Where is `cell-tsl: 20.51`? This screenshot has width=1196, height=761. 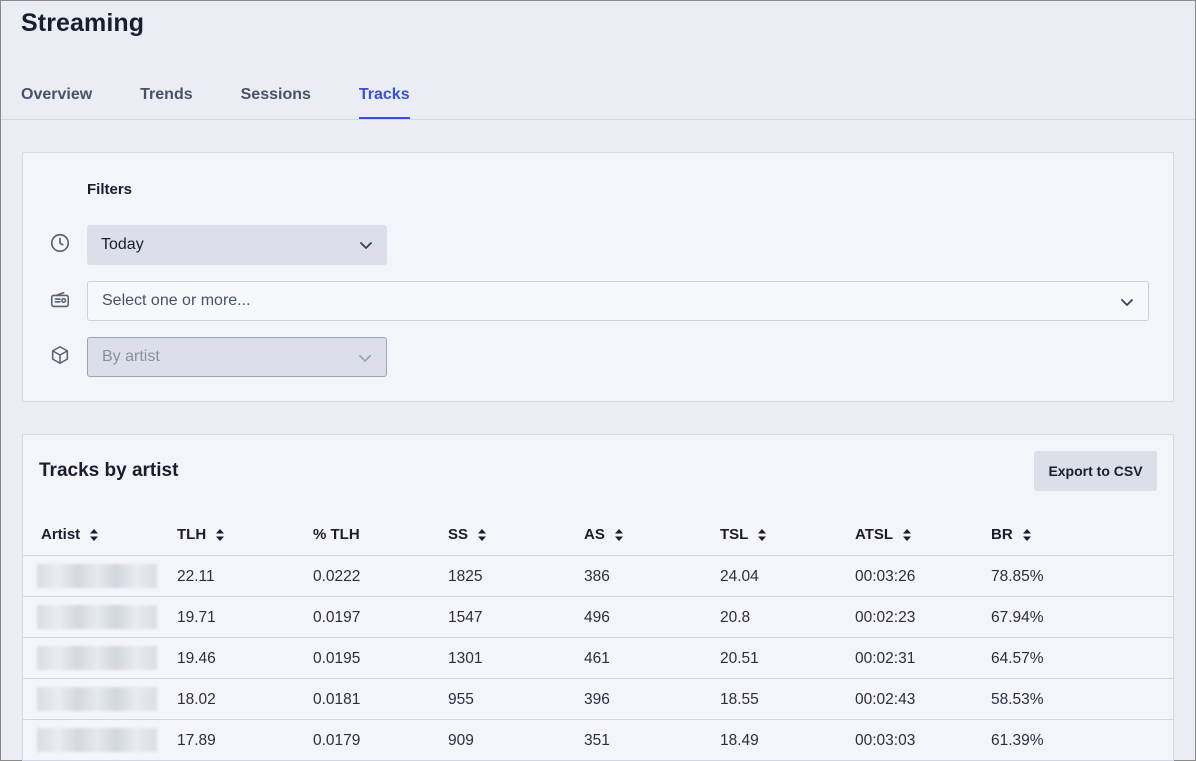
cell-tsl: 20.51 is located at coordinates (739, 658).